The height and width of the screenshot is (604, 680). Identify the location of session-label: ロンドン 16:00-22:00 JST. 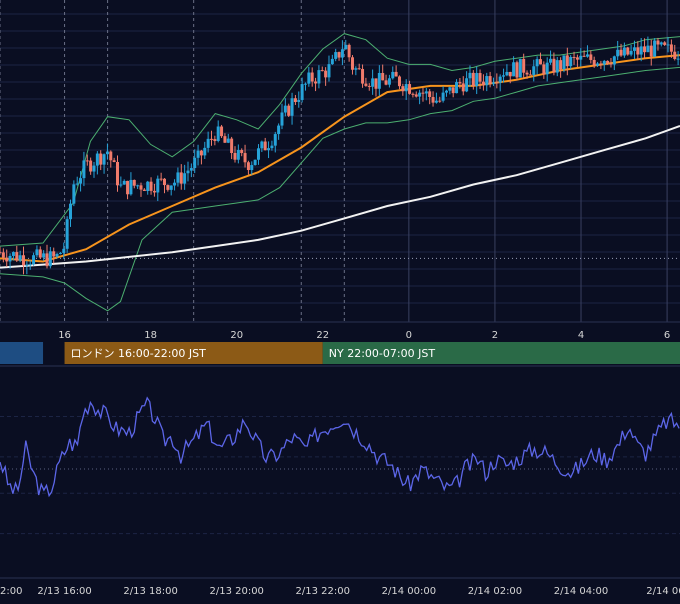
(139, 353).